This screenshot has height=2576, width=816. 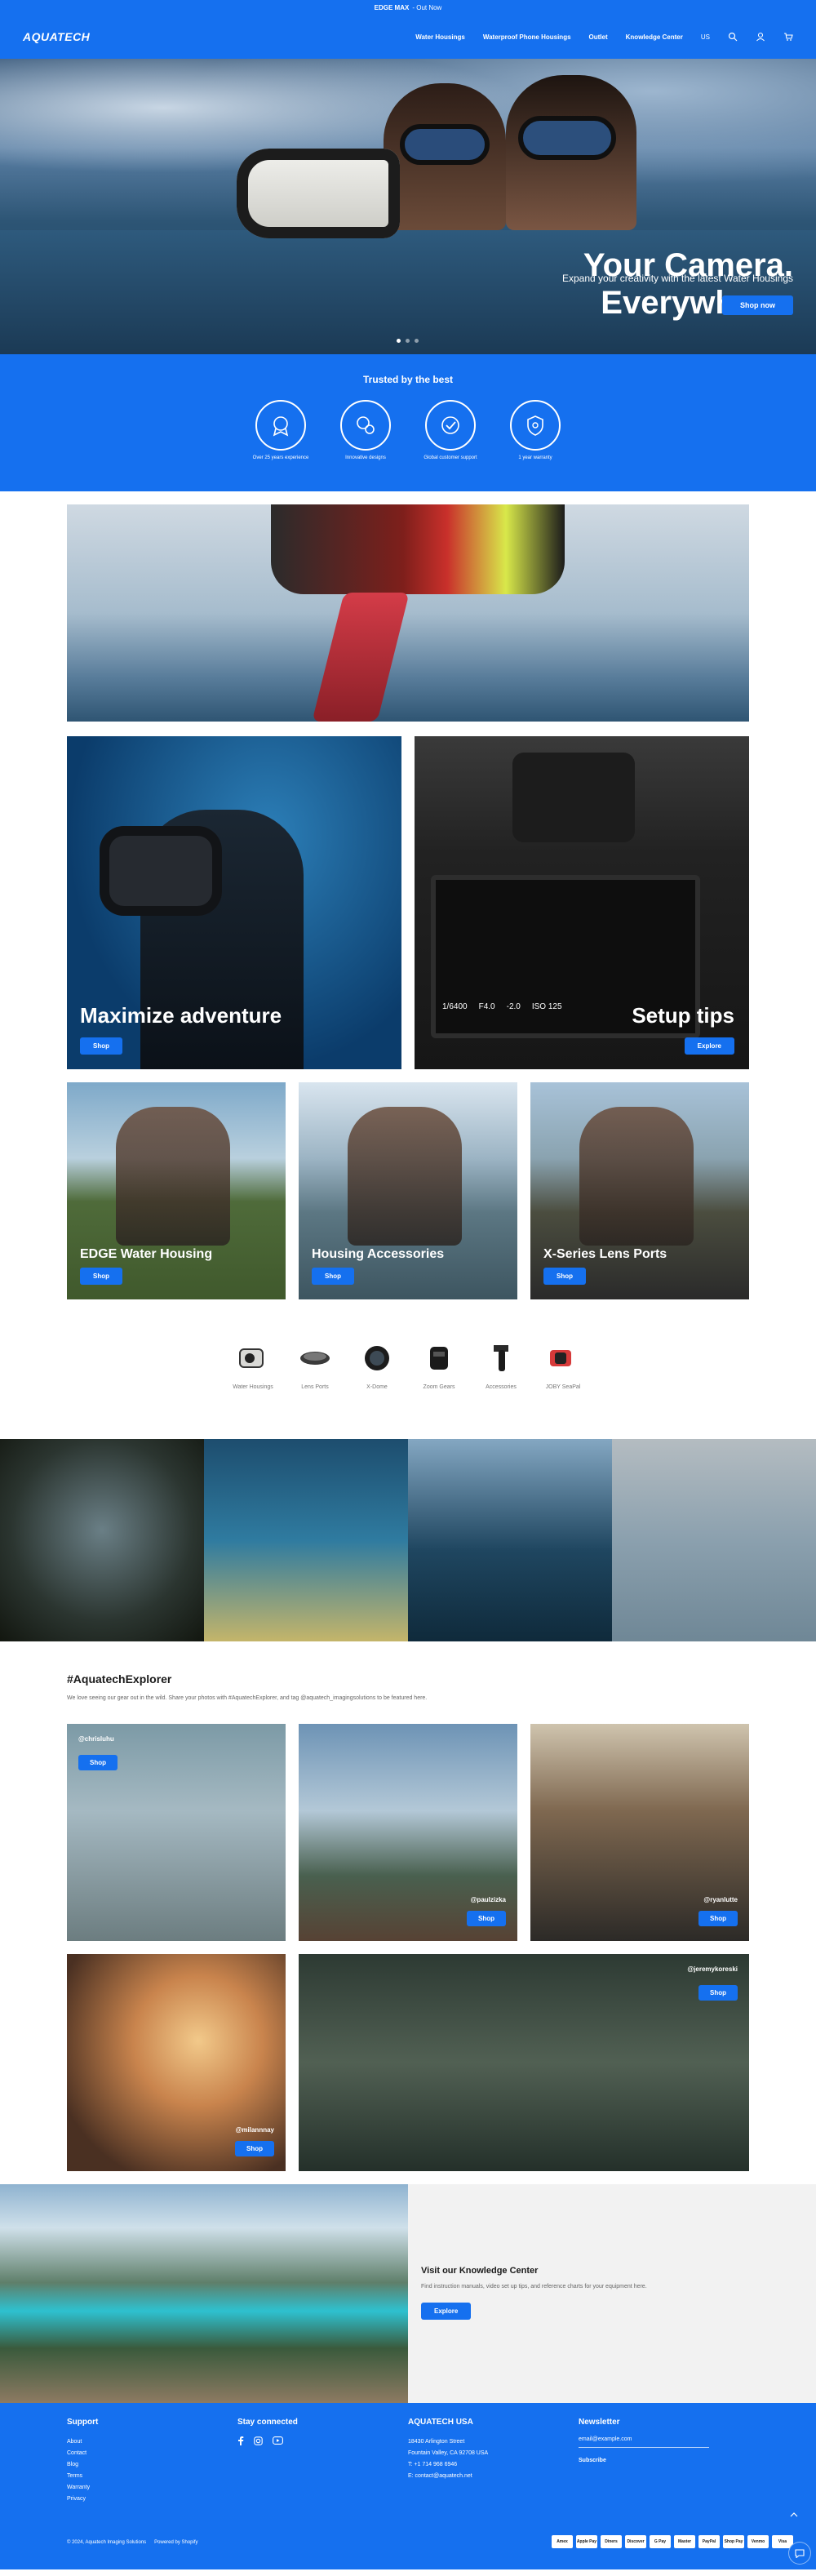 I want to click on footer-phone: T: +1 714 968 6946, so click(x=494, y=2465).